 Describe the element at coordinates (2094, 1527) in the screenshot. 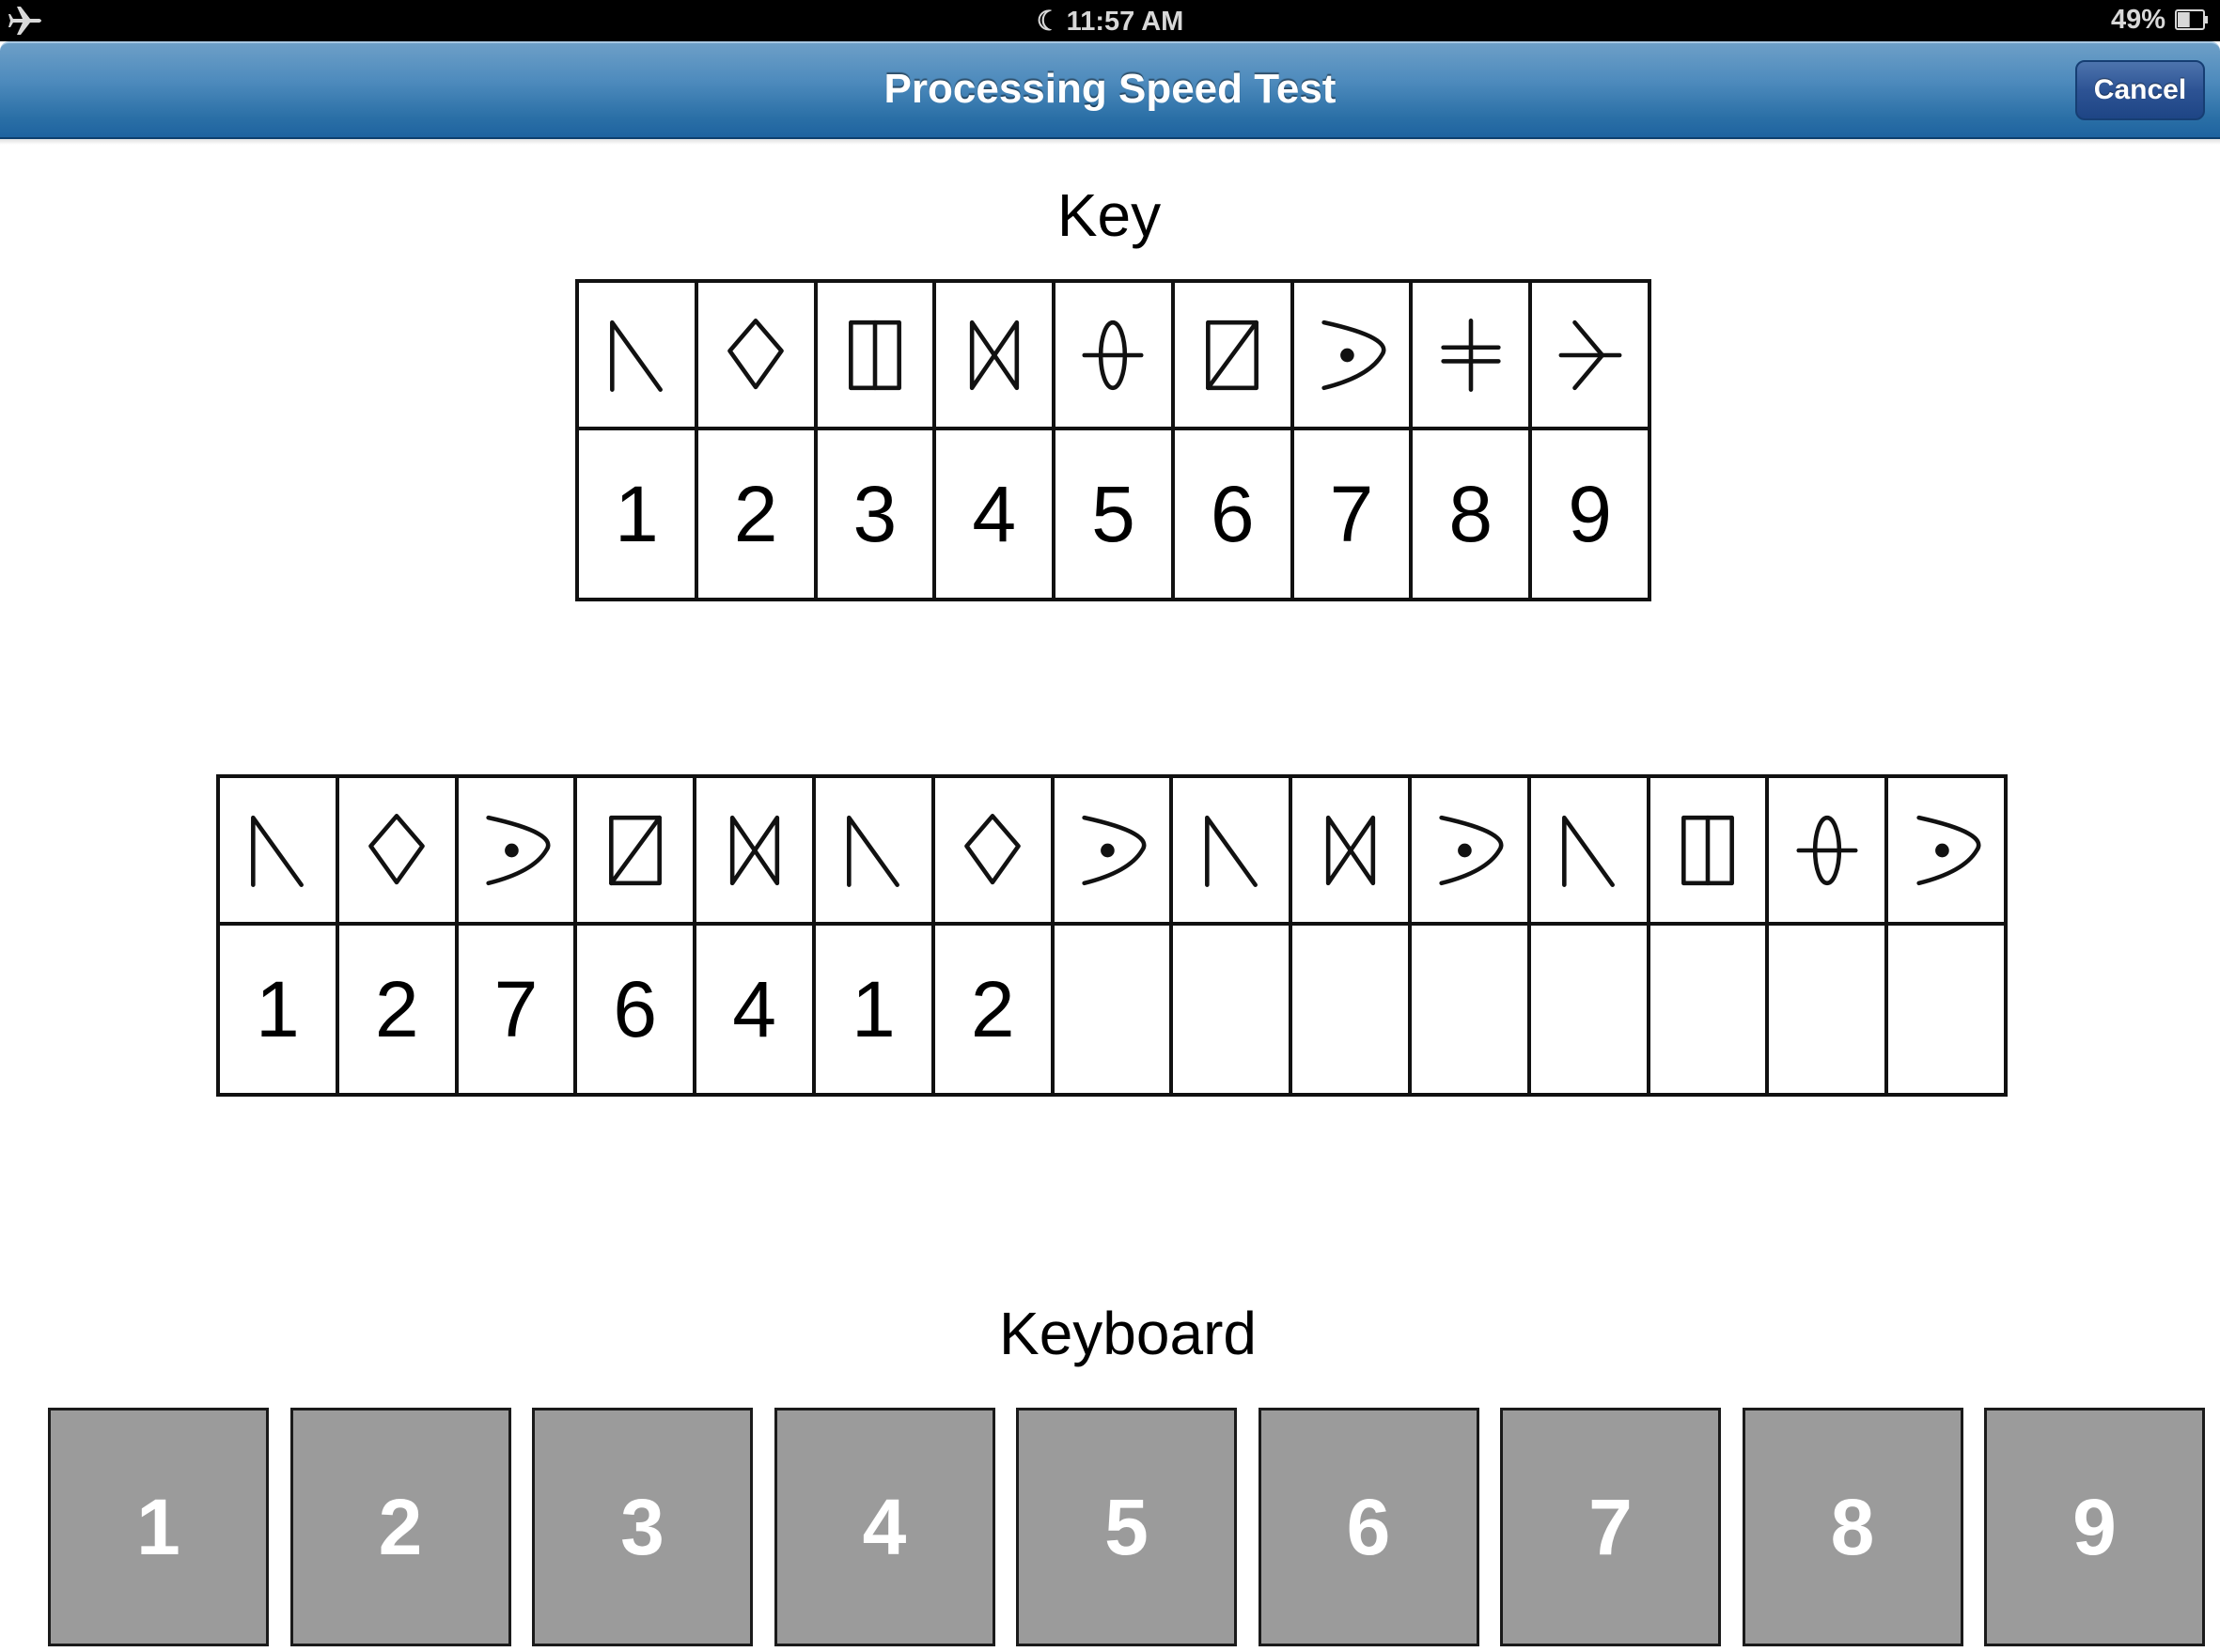

I see `keyboard-key-9: 9` at that location.